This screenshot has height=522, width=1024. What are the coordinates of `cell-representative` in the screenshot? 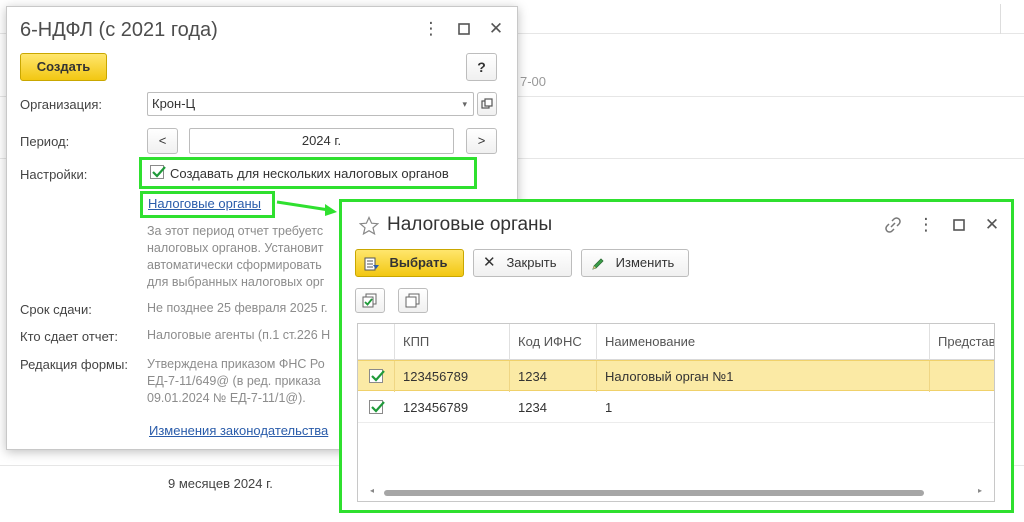 It's located at (961, 376).